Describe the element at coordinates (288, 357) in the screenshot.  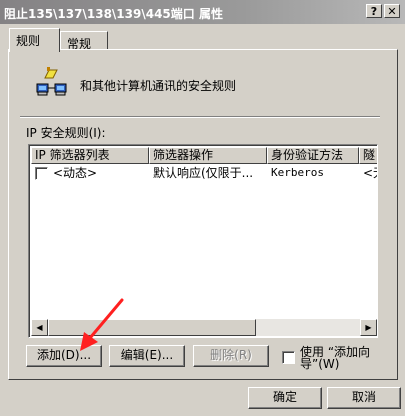
I see `use-wizard-checkbox` at that location.